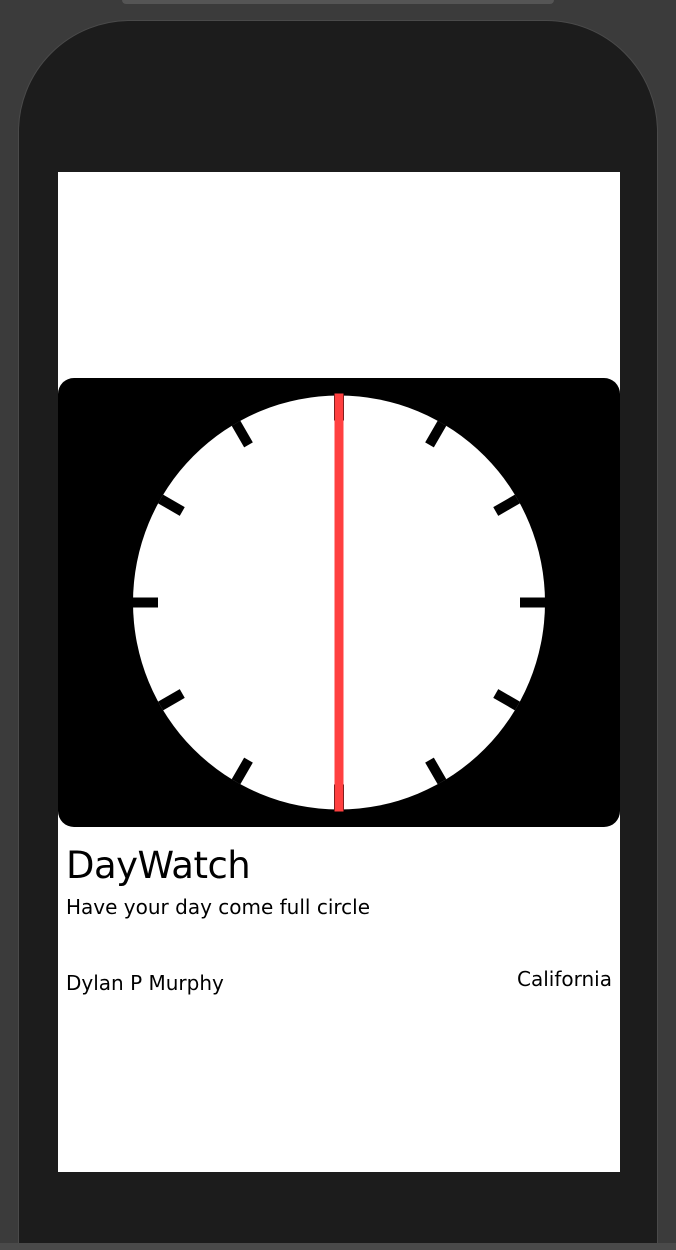  Describe the element at coordinates (338, 2) in the screenshot. I see `window-top-bar` at that location.